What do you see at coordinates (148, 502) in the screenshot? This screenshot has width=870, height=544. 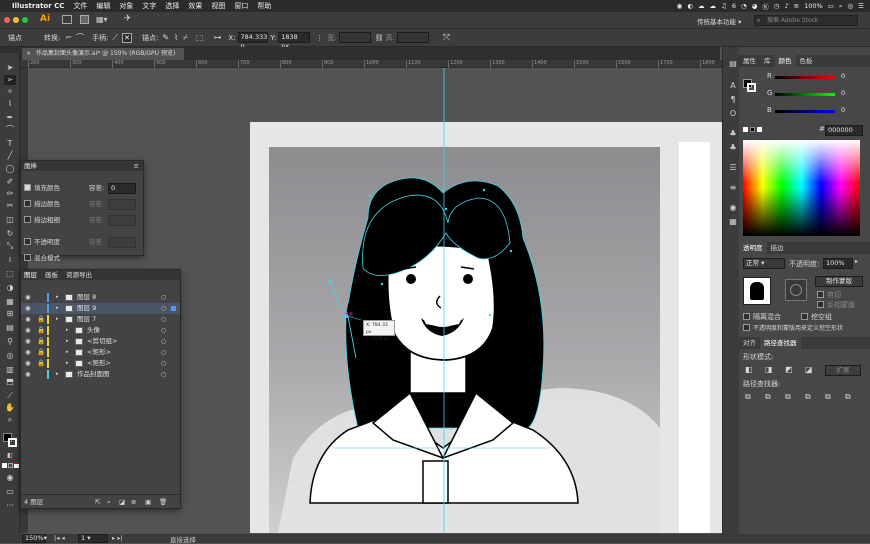 I see `new-layer-icon: ▣` at bounding box center [148, 502].